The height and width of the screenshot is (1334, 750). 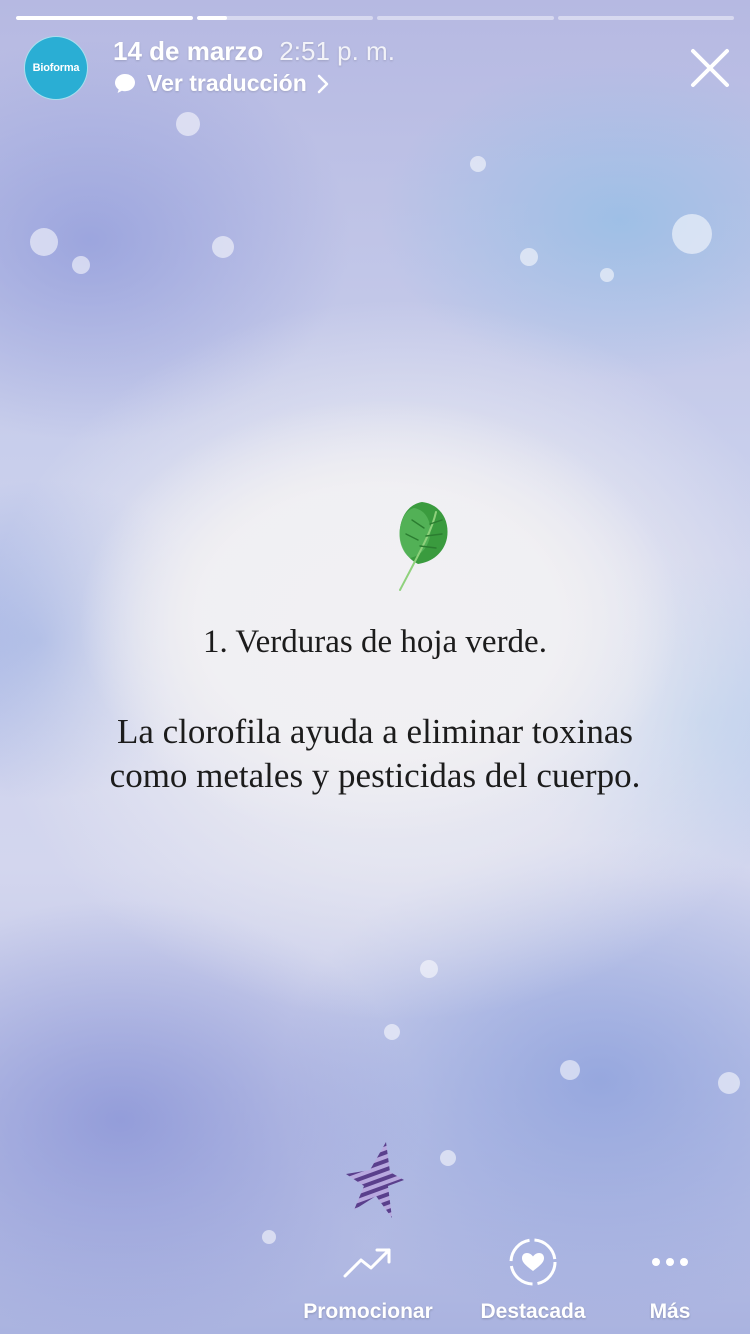 I want to click on highlight-label: Destacada, so click(x=533, y=1311).